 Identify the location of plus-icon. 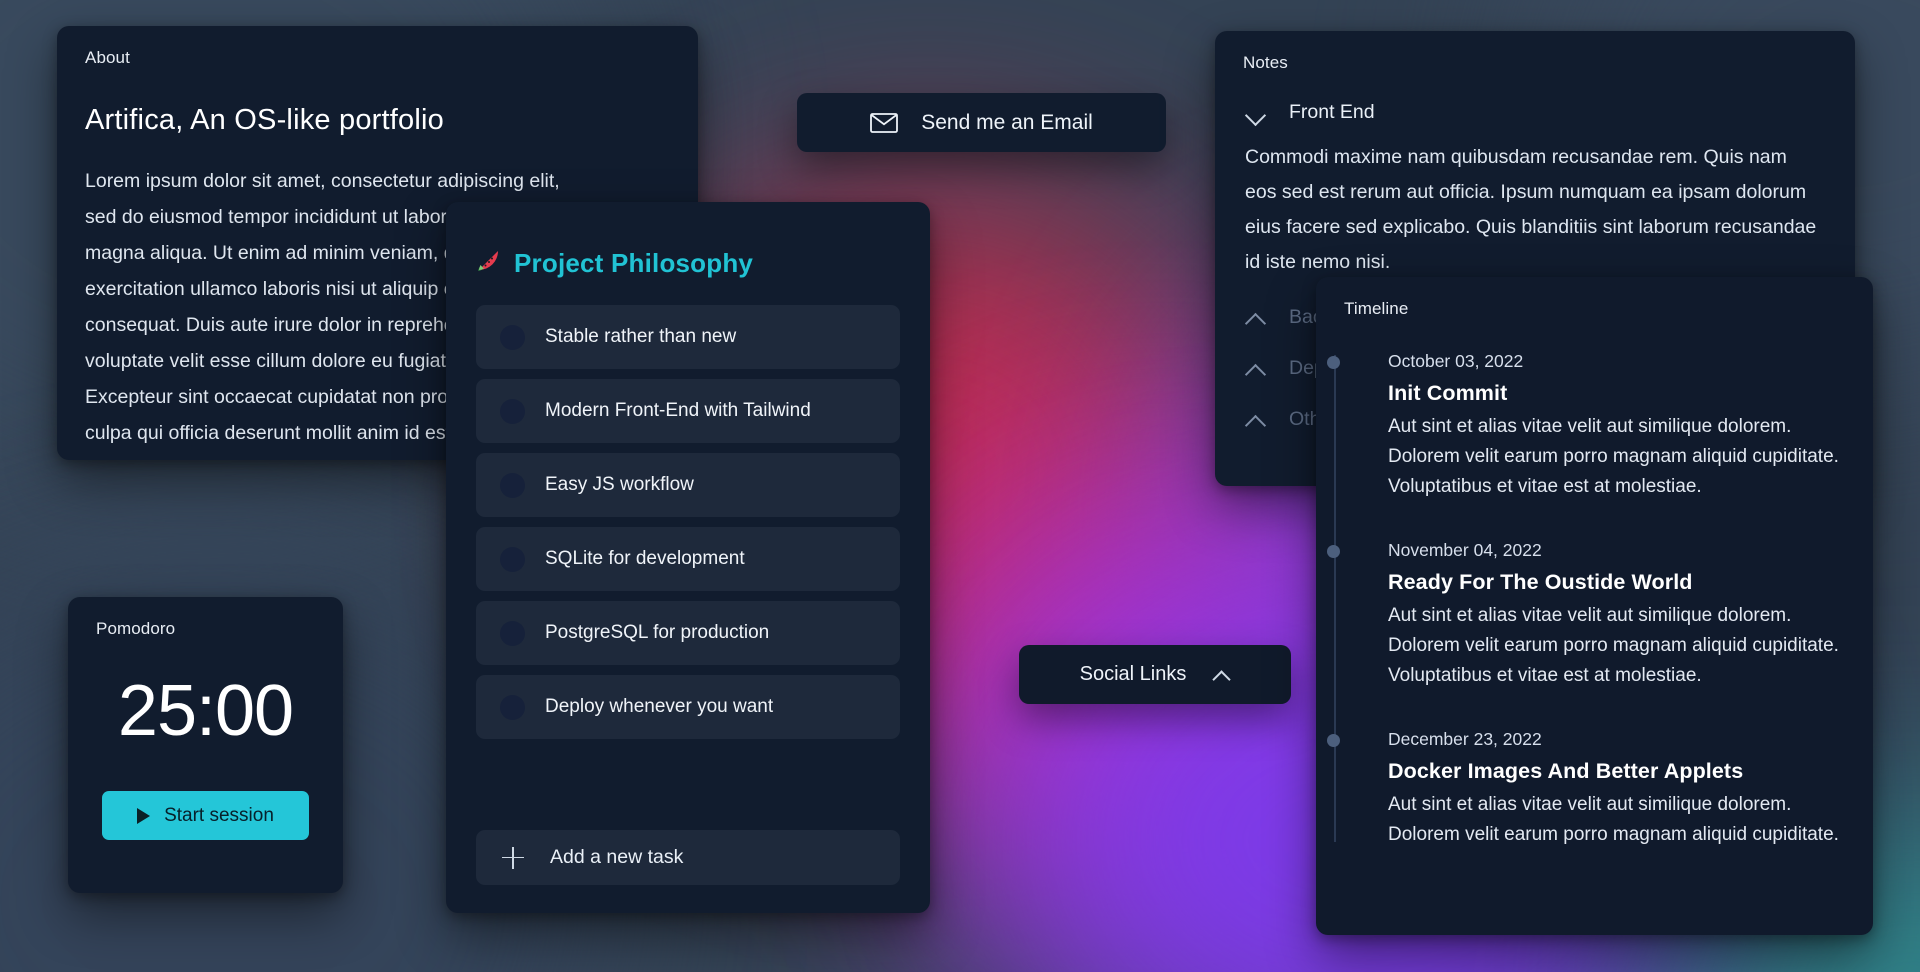
(513, 857).